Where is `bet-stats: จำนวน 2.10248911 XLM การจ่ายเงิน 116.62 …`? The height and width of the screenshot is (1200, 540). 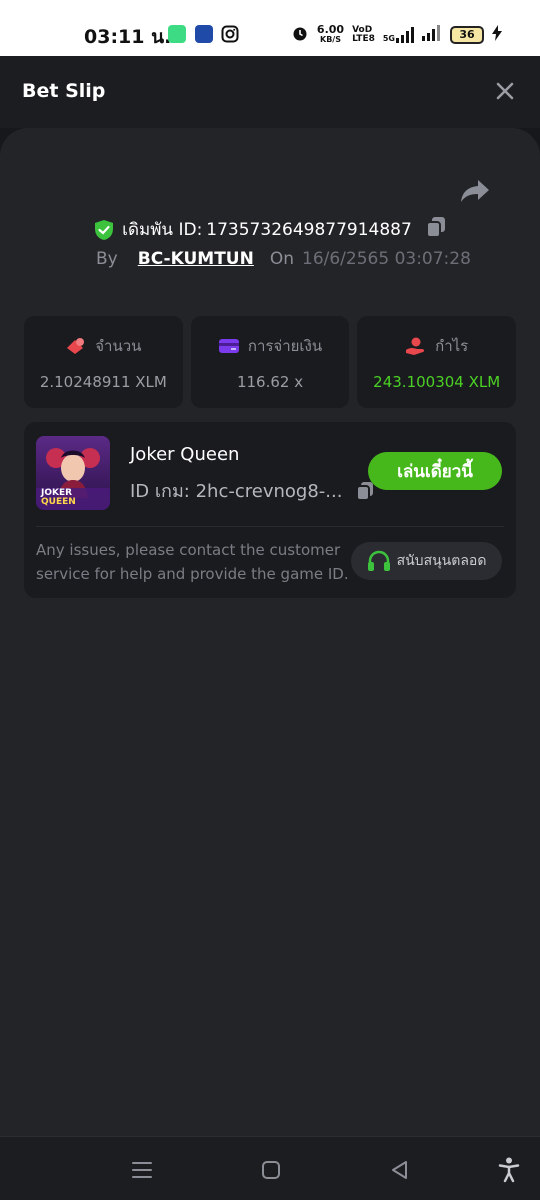 bet-stats: จำนวน 2.10248911 XLM การจ่ายเงิน 116.62 … is located at coordinates (270, 362).